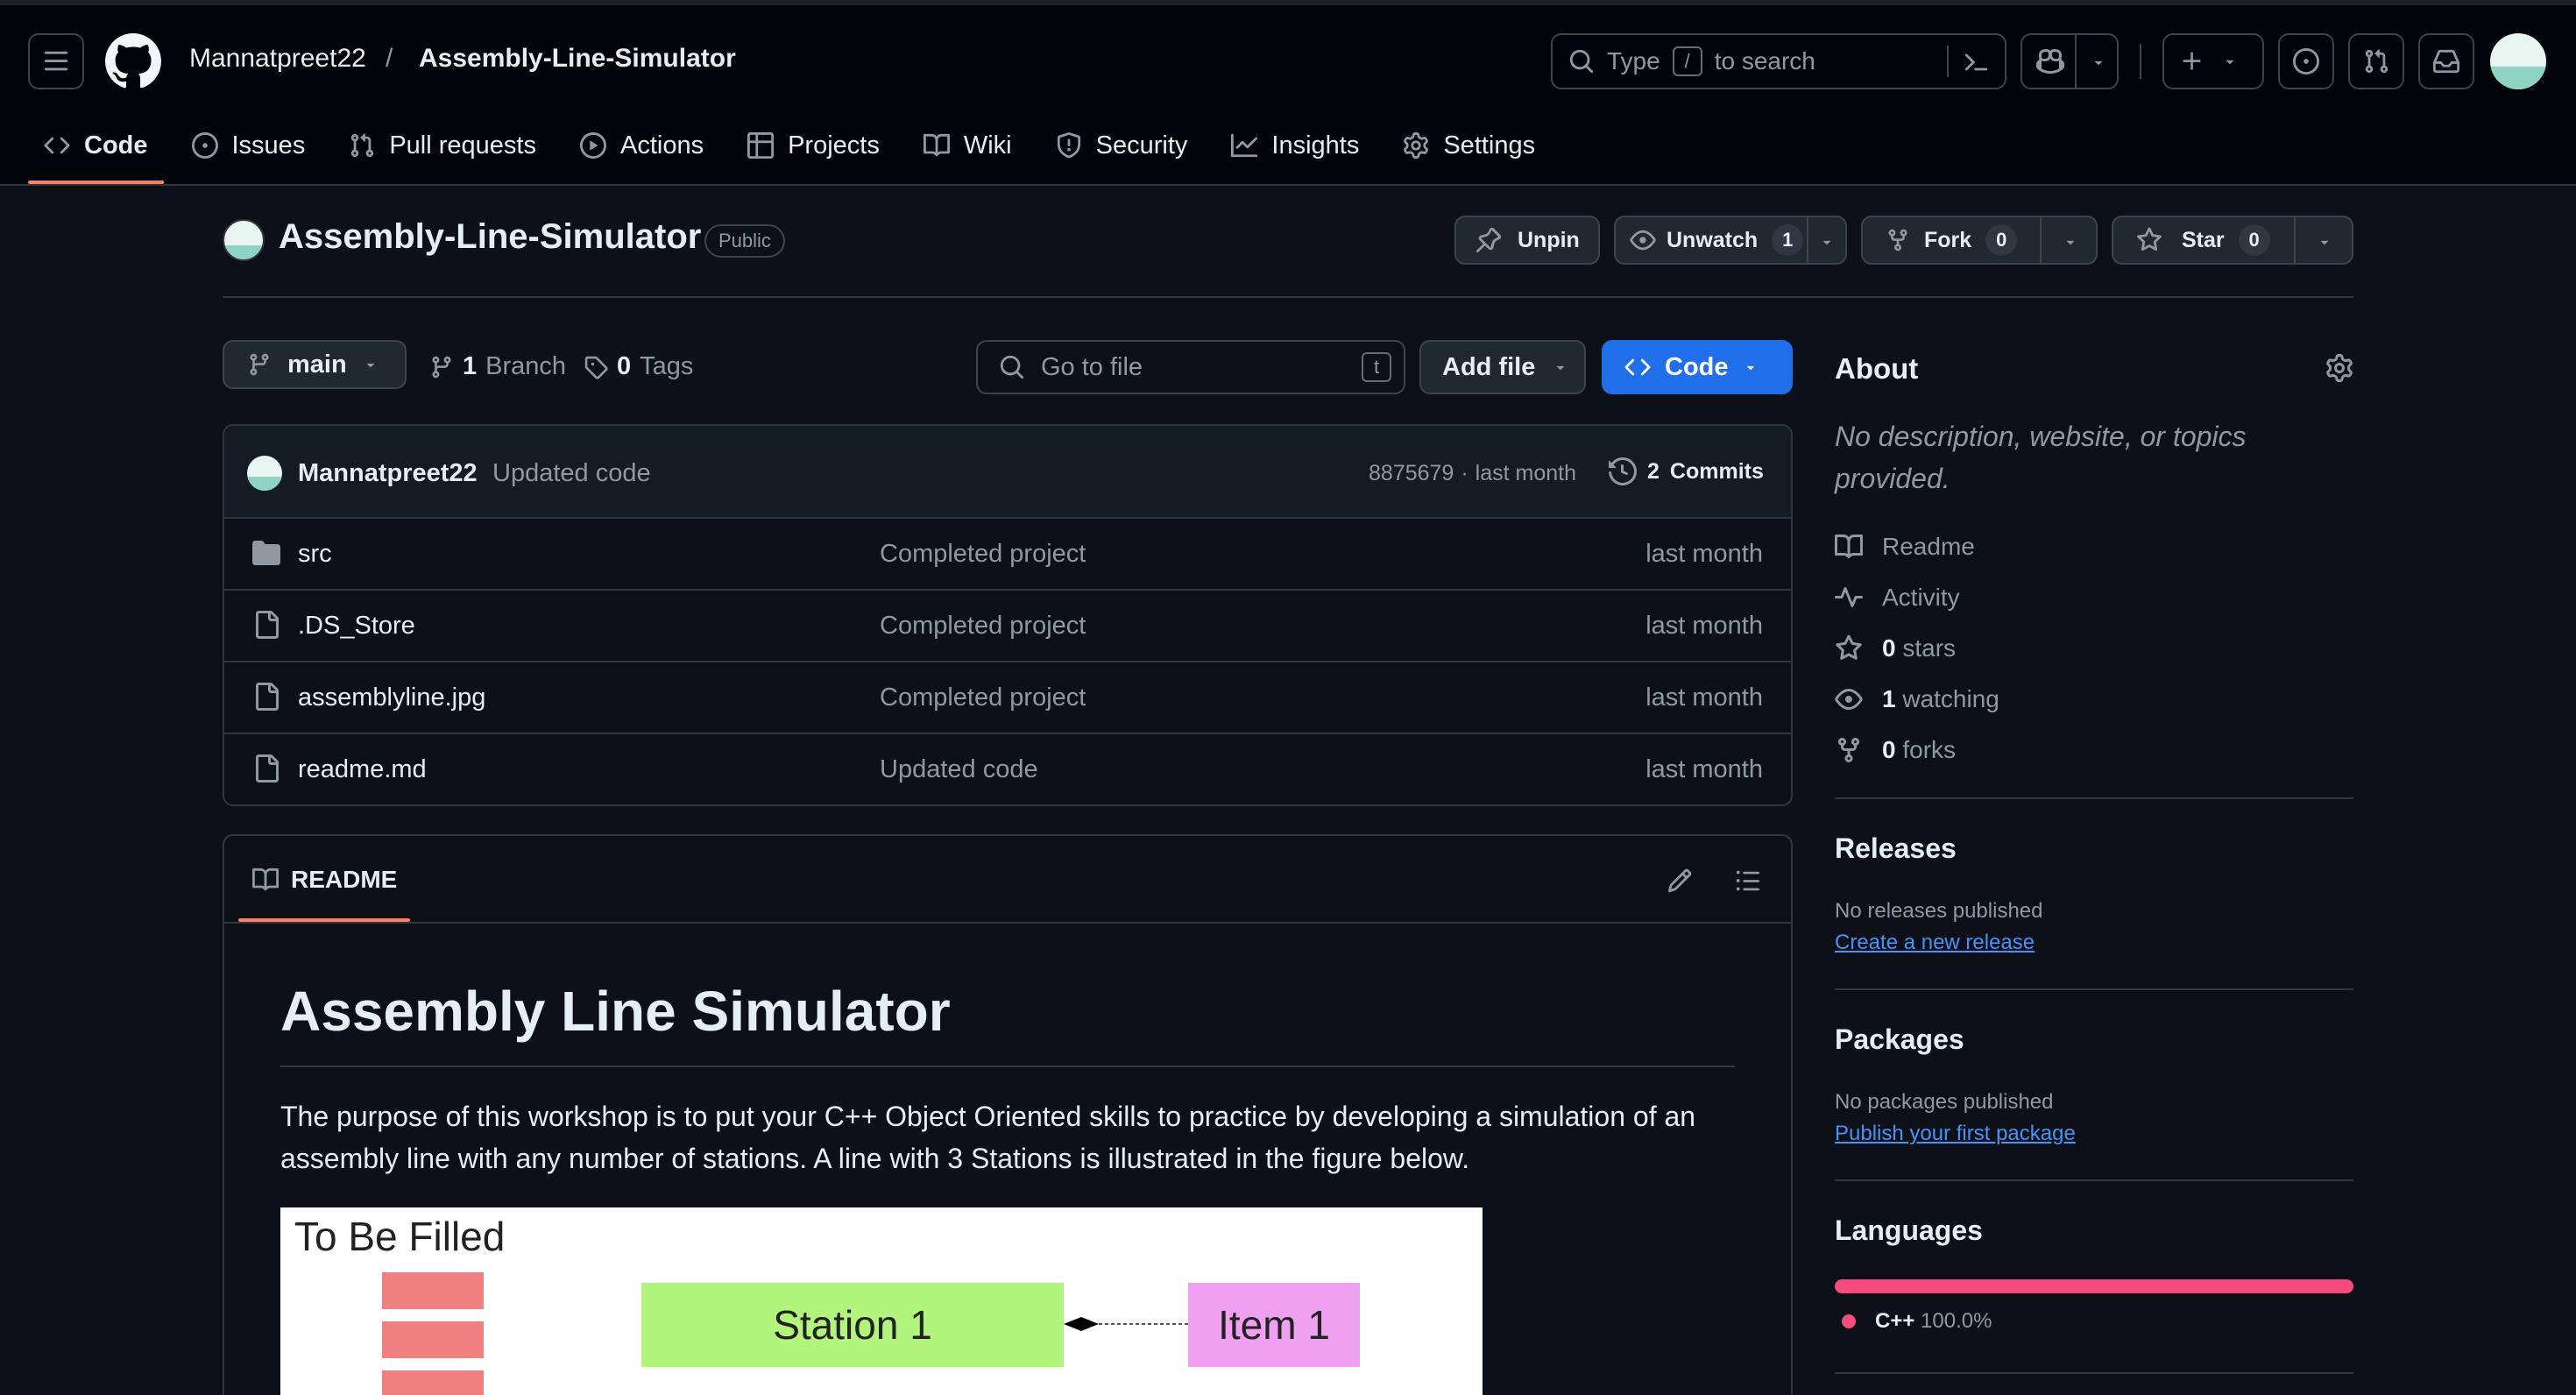 Image resolution: width=2576 pixels, height=1395 pixels. I want to click on terminal-icon, so click(1977, 62).